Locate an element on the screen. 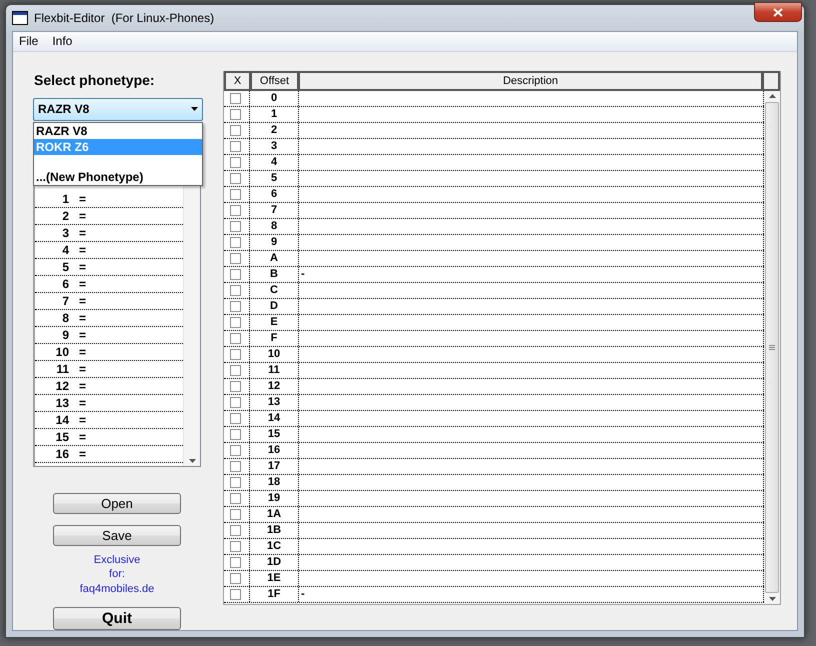 The image size is (816, 646). quit-button: Quit is located at coordinates (117, 618).